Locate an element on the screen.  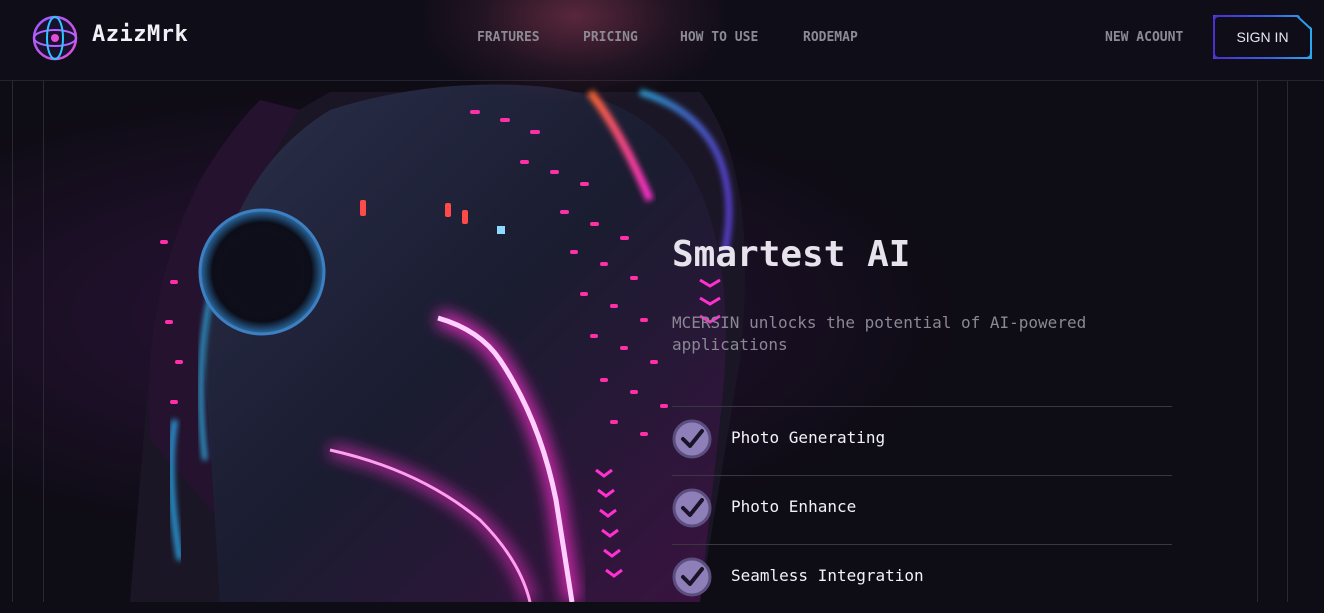
frame-line-right-inner is located at coordinates (1257, 341).